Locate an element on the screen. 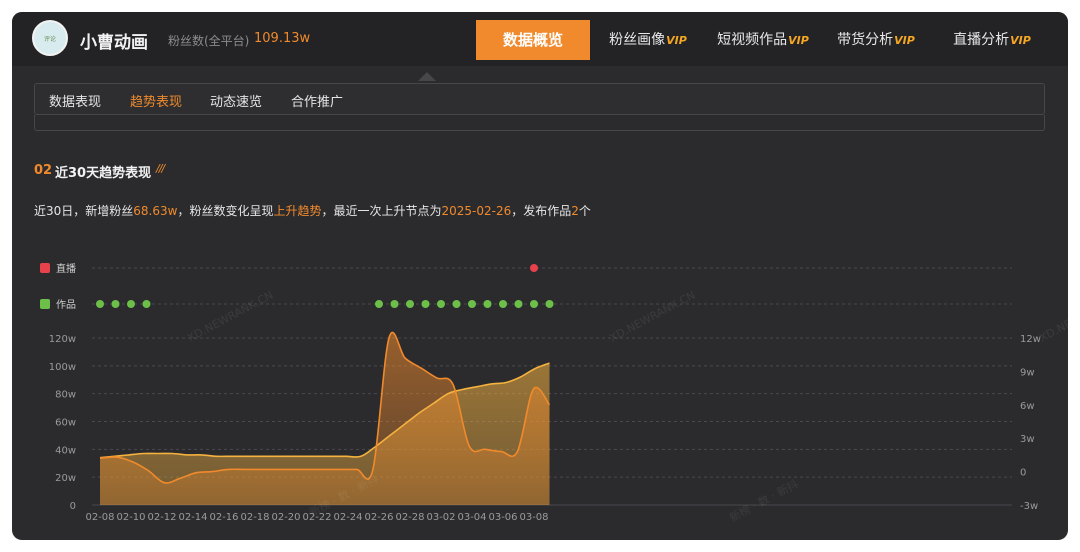  x-tick-label: 03-02 is located at coordinates (440, 517).